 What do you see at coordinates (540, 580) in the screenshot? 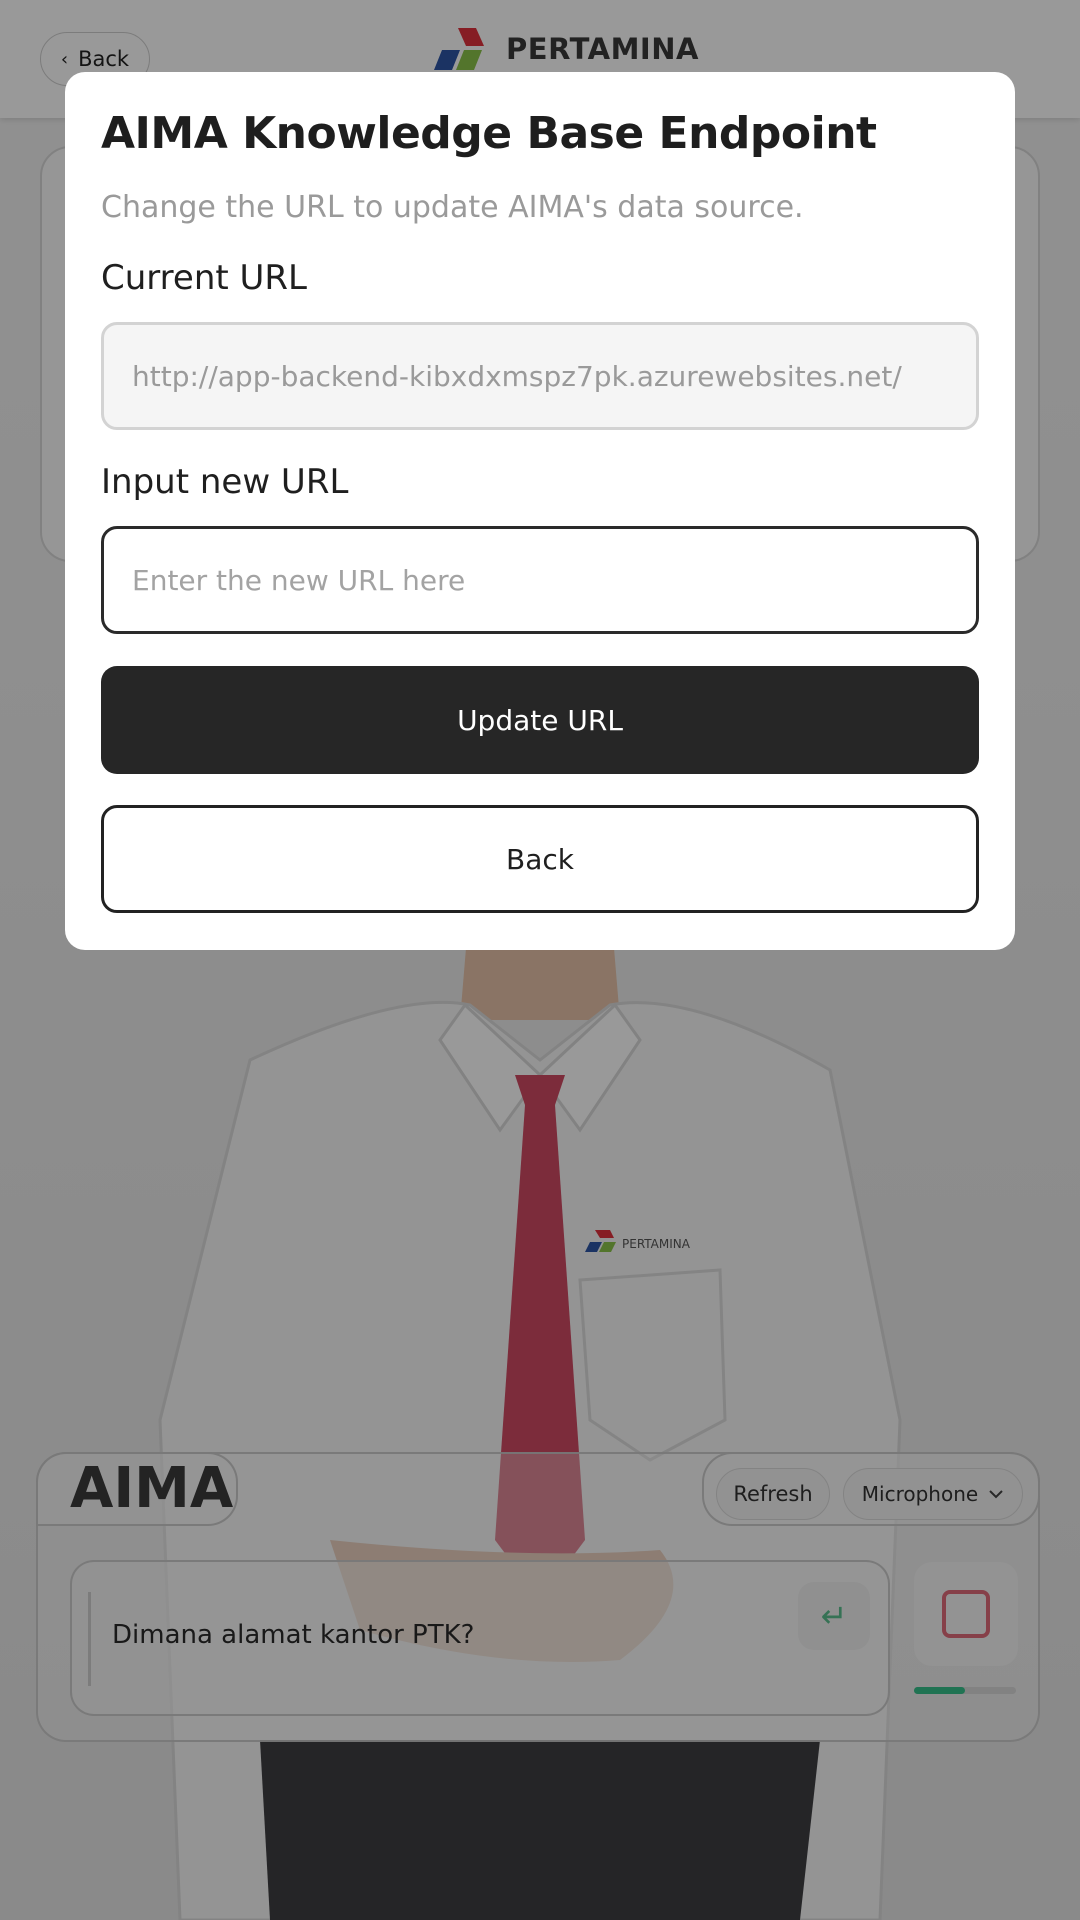
I see `new-url-input` at bounding box center [540, 580].